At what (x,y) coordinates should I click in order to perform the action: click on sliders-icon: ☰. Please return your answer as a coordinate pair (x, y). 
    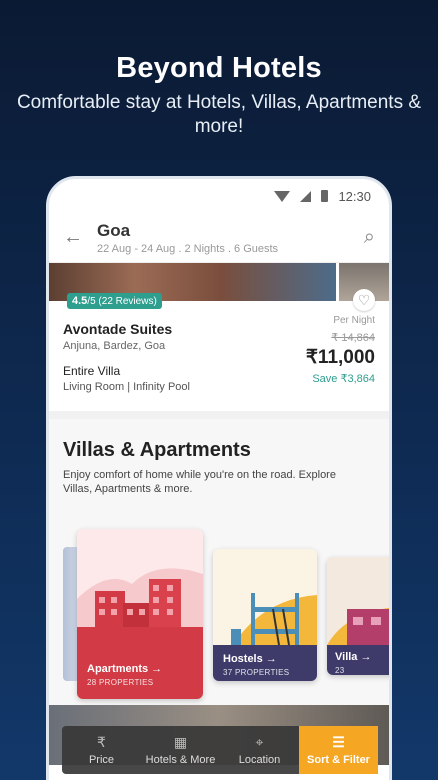
    Looking at the image, I should click on (338, 742).